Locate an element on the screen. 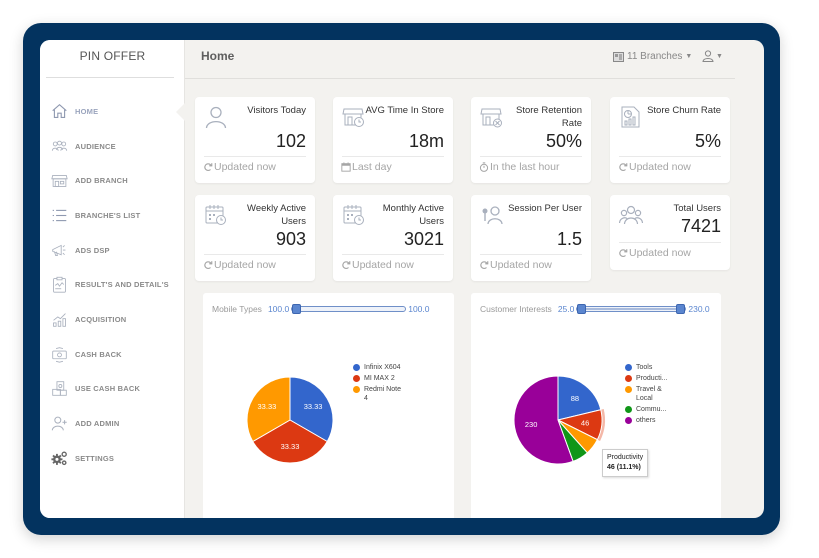 Image resolution: width=819 pixels, height=558 pixels. card-footer: Last day is located at coordinates (366, 167).